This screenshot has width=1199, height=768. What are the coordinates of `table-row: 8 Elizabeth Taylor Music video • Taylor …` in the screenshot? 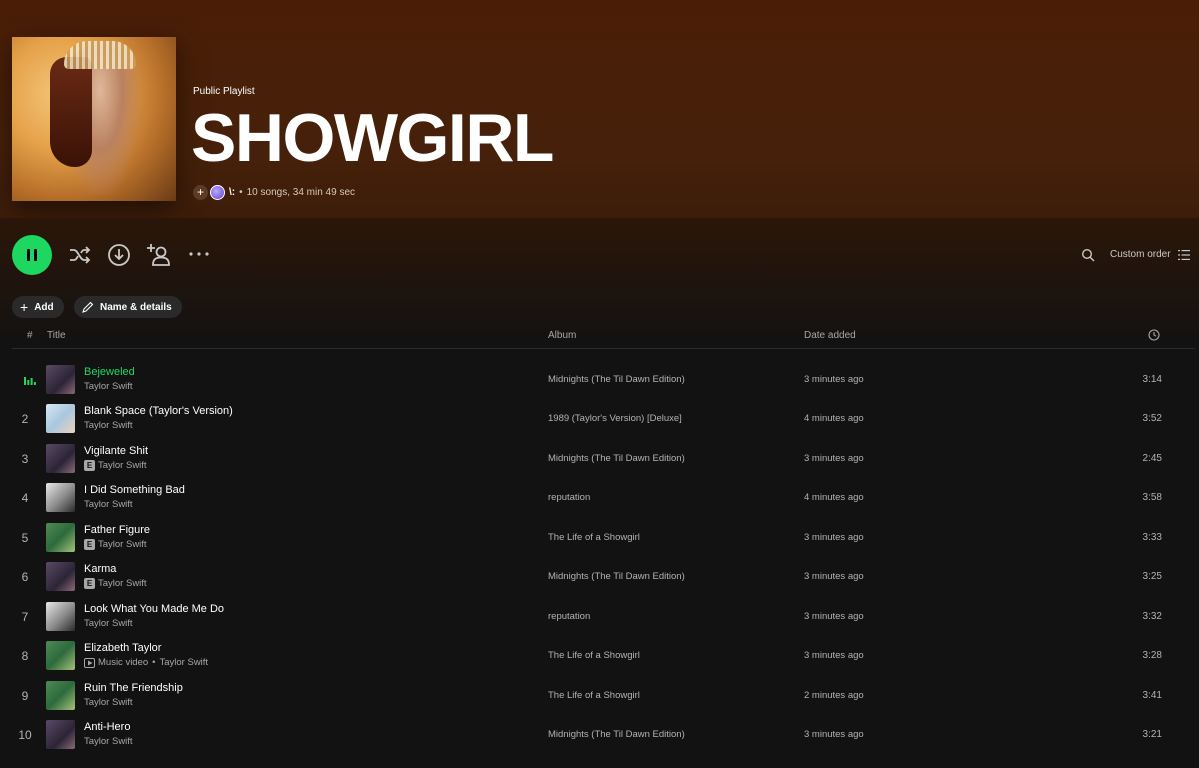 It's located at (599, 656).